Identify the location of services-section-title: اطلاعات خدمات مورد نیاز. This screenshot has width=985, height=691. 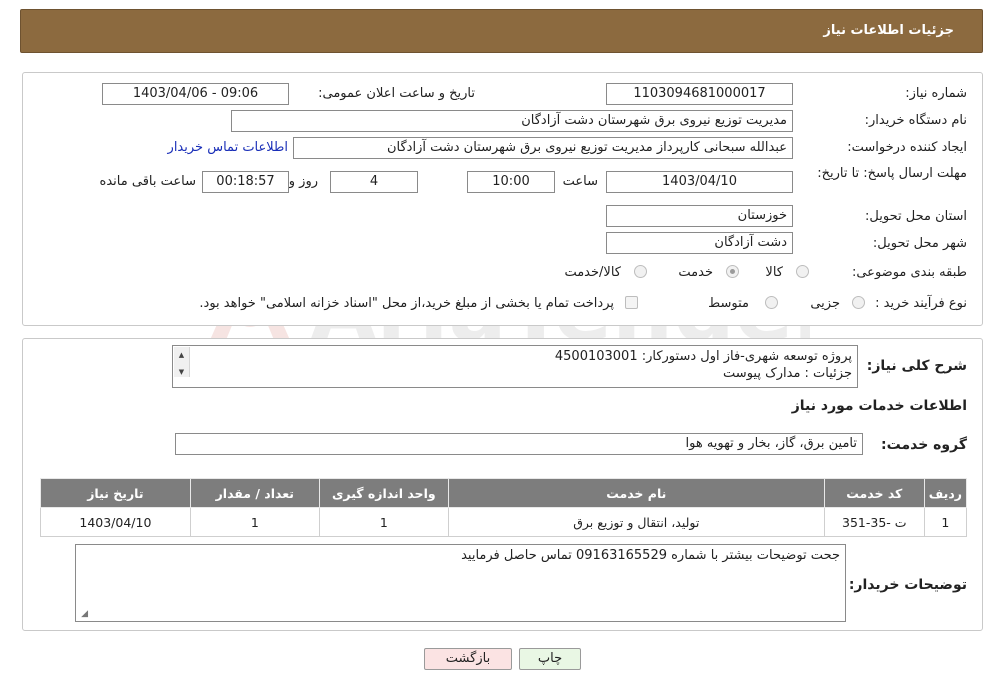
(879, 406).